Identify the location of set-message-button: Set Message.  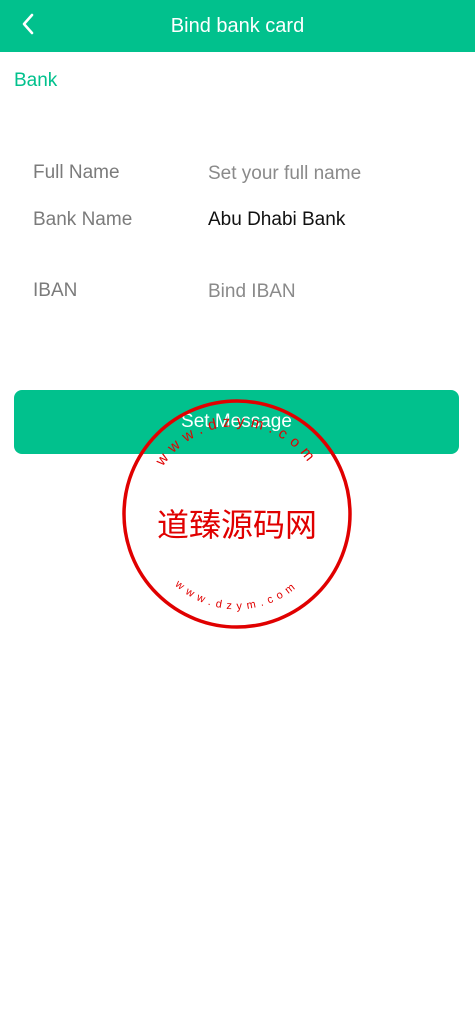
(236, 422).